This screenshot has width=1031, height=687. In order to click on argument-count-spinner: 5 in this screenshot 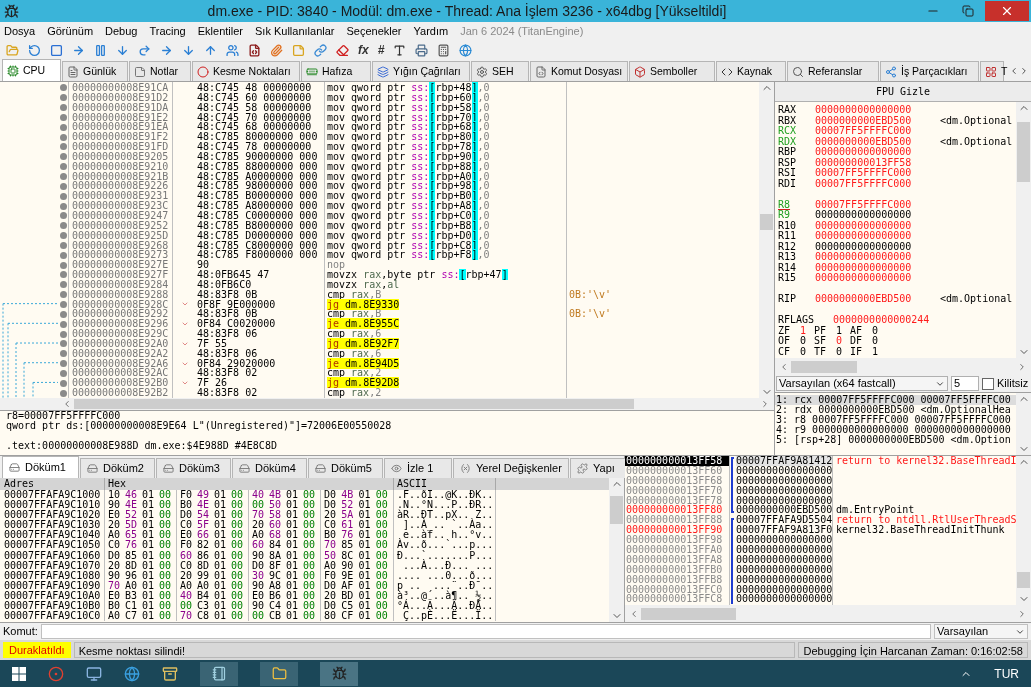, I will do `click(965, 383)`.